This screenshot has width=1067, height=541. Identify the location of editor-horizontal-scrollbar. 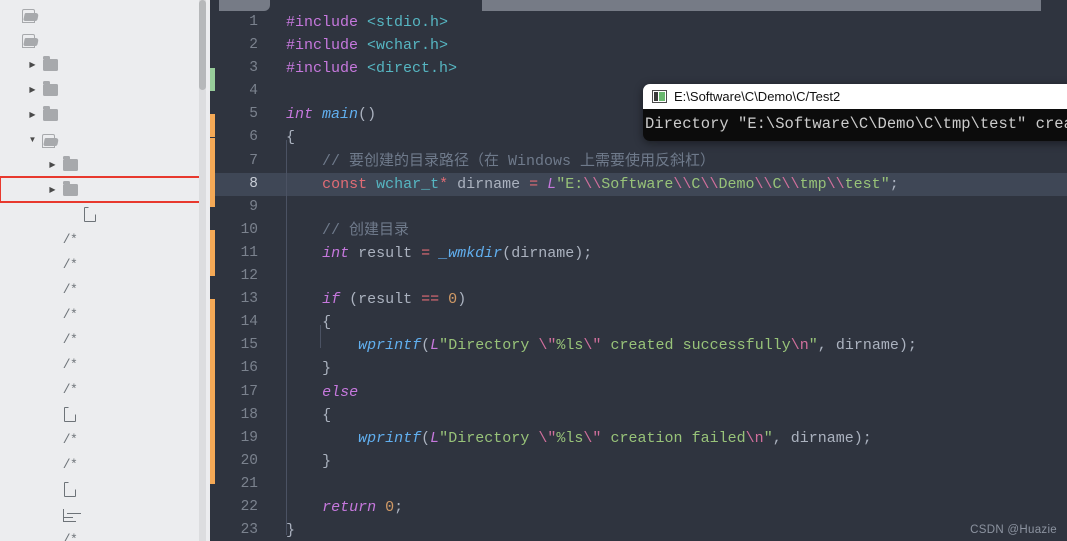
(761, 5).